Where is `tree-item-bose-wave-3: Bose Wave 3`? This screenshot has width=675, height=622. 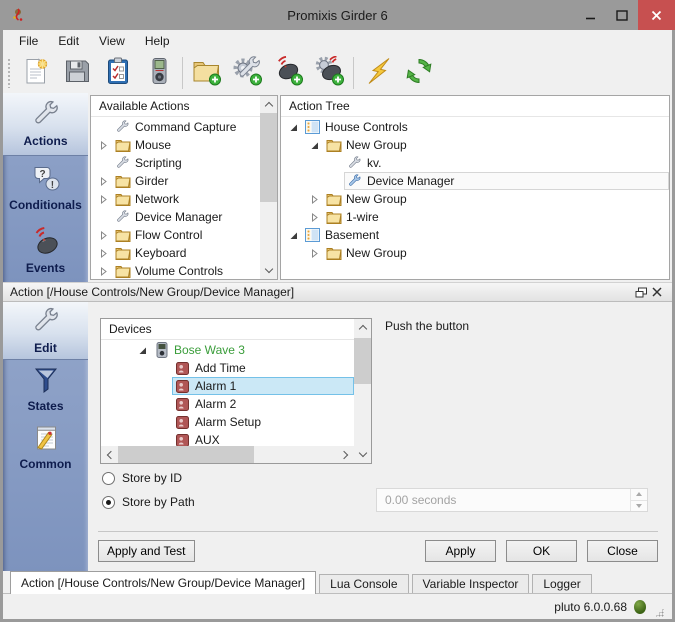
tree-item-bose-wave-3: Bose Wave 3 is located at coordinates (227, 350).